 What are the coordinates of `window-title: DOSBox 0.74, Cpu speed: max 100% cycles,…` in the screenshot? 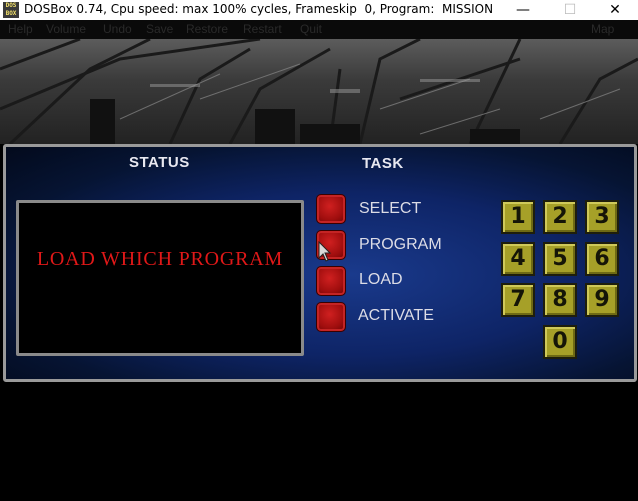 It's located at (259, 9).